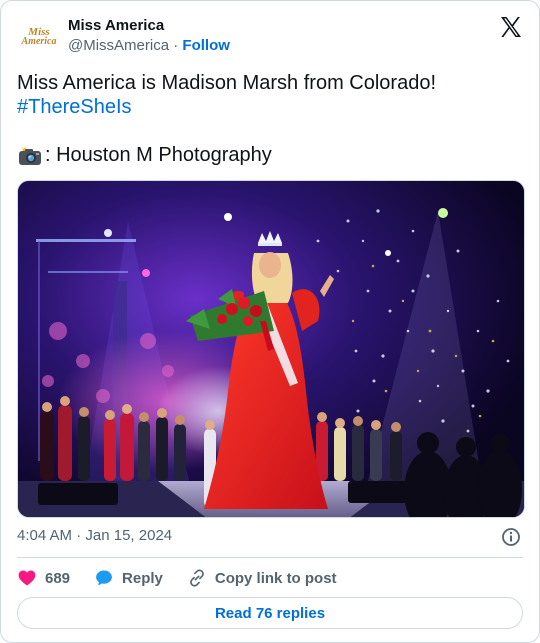 The image size is (540, 643). Describe the element at coordinates (129, 535) in the screenshot. I see `post-date: Jan 15, 2024` at that location.